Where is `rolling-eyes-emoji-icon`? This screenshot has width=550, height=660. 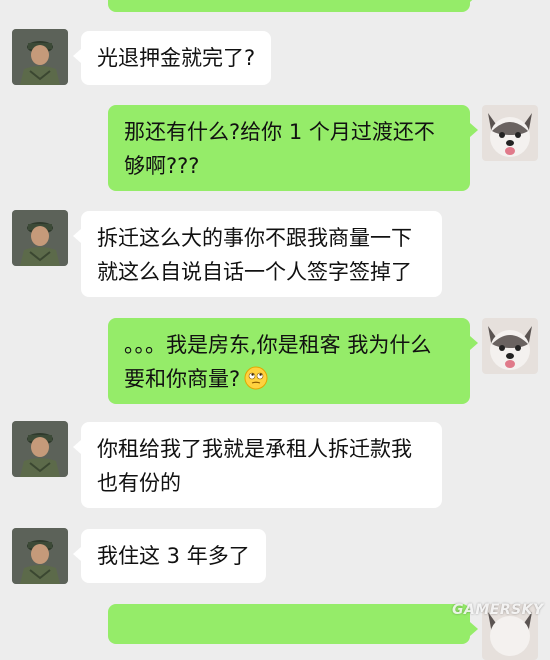 rolling-eyes-emoji-icon is located at coordinates (256, 378).